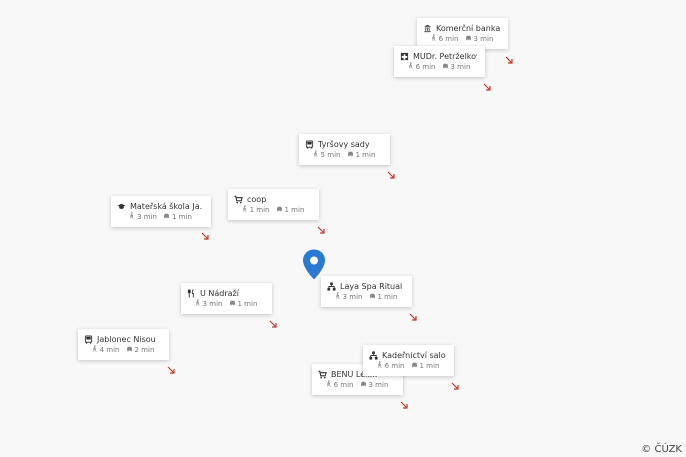  Describe the element at coordinates (257, 199) in the screenshot. I see `poi-name: coop` at that location.